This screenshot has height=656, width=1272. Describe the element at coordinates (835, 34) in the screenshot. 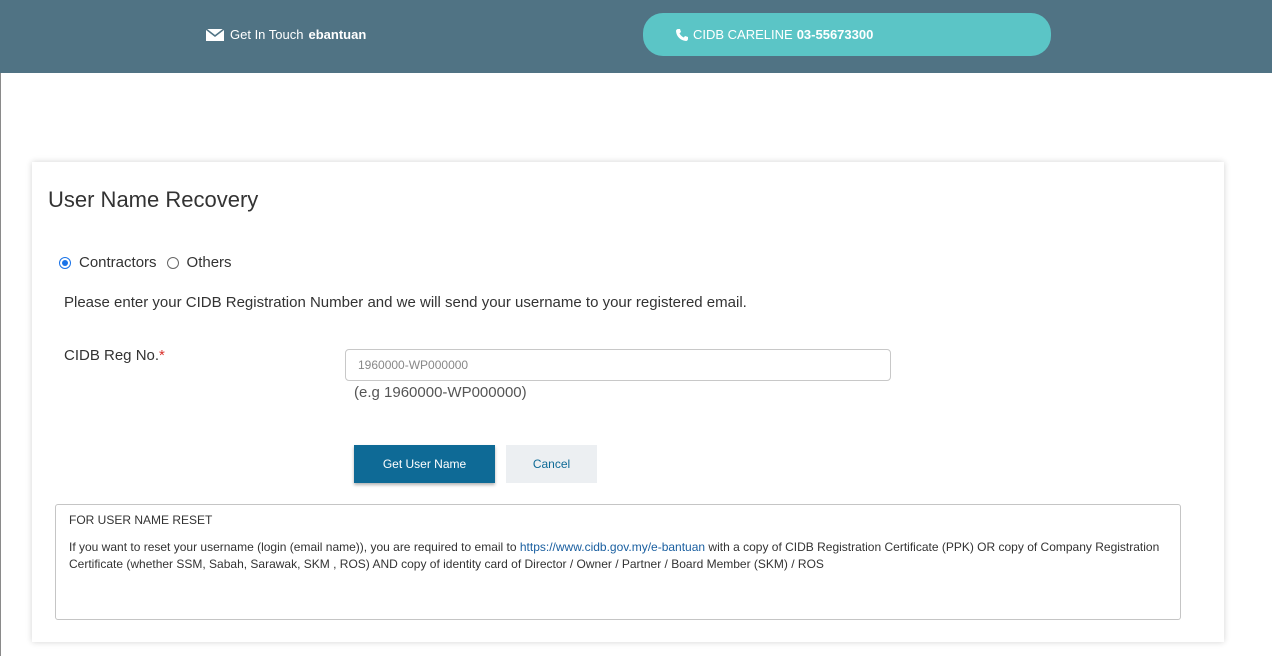

I see `careline-number: 03-55673300` at that location.